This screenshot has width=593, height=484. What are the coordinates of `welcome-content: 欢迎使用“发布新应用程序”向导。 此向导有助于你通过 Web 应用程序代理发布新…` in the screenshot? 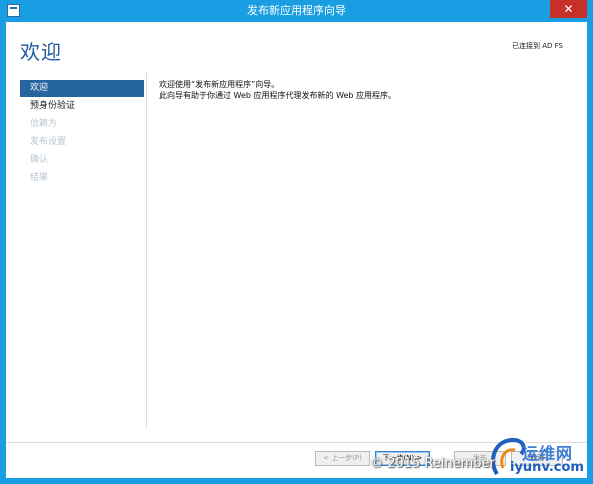 It's located at (277, 90).